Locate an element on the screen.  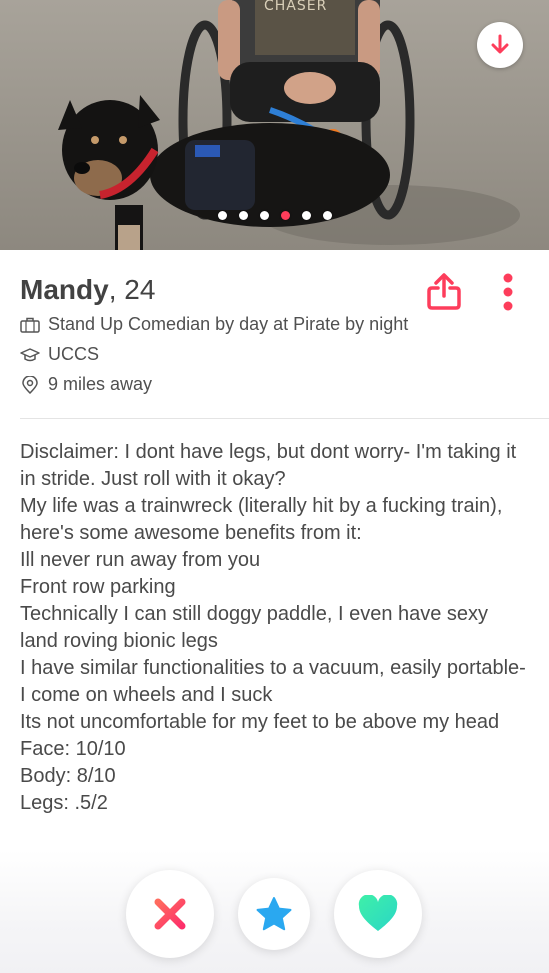
arrow-down-icon is located at coordinates (500, 44).